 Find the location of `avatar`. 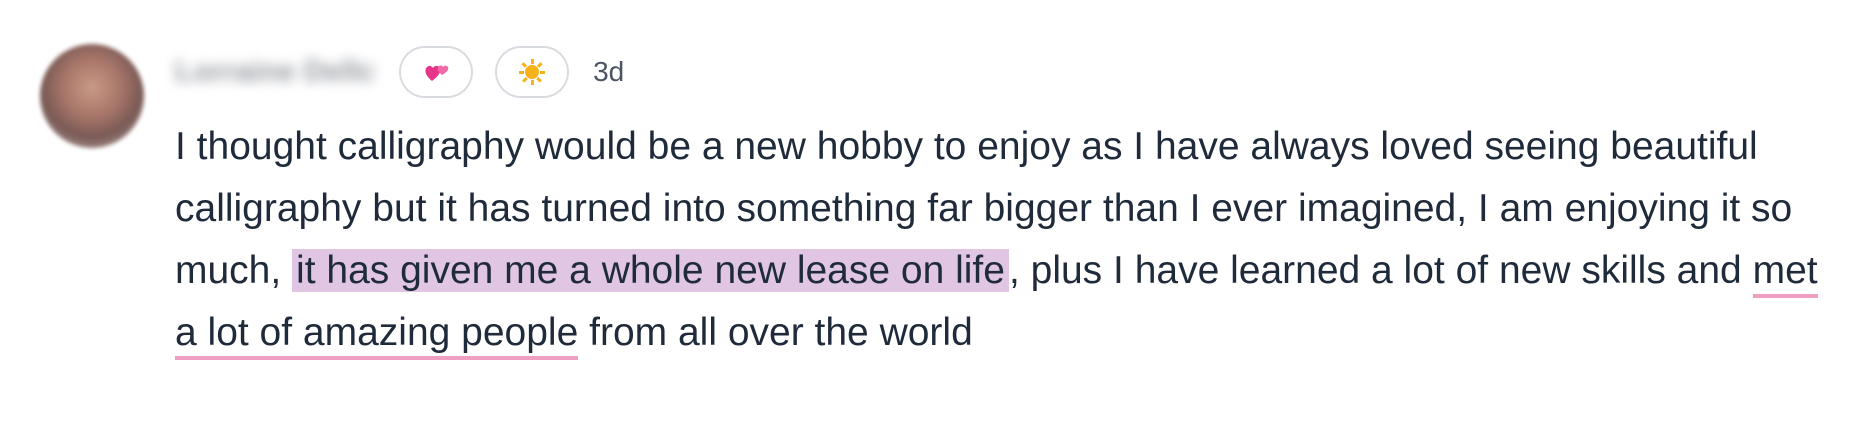

avatar is located at coordinates (92, 96).